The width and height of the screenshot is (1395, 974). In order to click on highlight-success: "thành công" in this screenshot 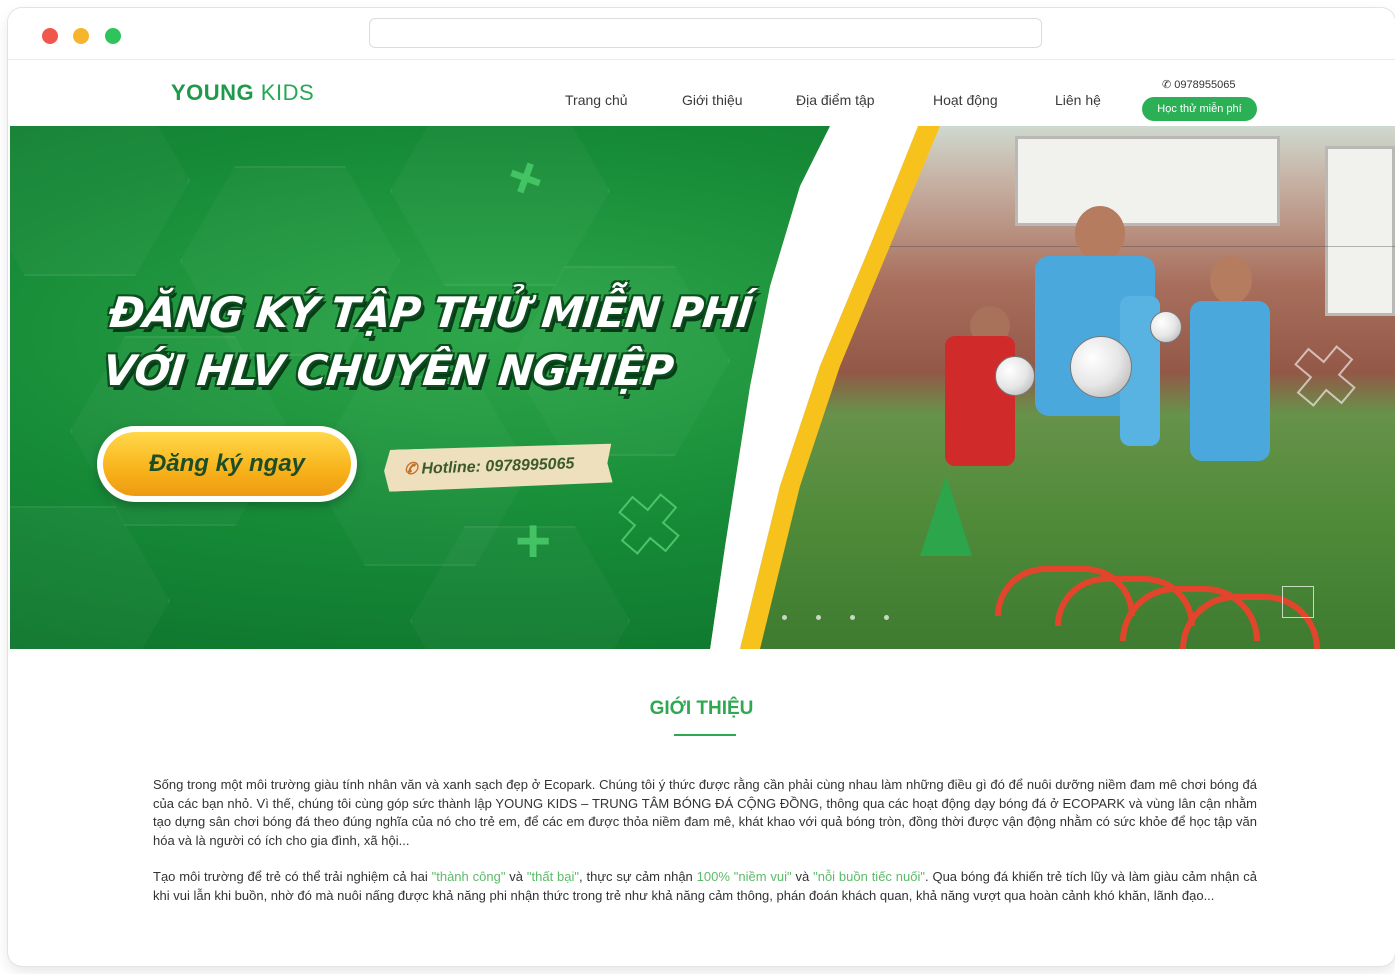, I will do `click(468, 876)`.